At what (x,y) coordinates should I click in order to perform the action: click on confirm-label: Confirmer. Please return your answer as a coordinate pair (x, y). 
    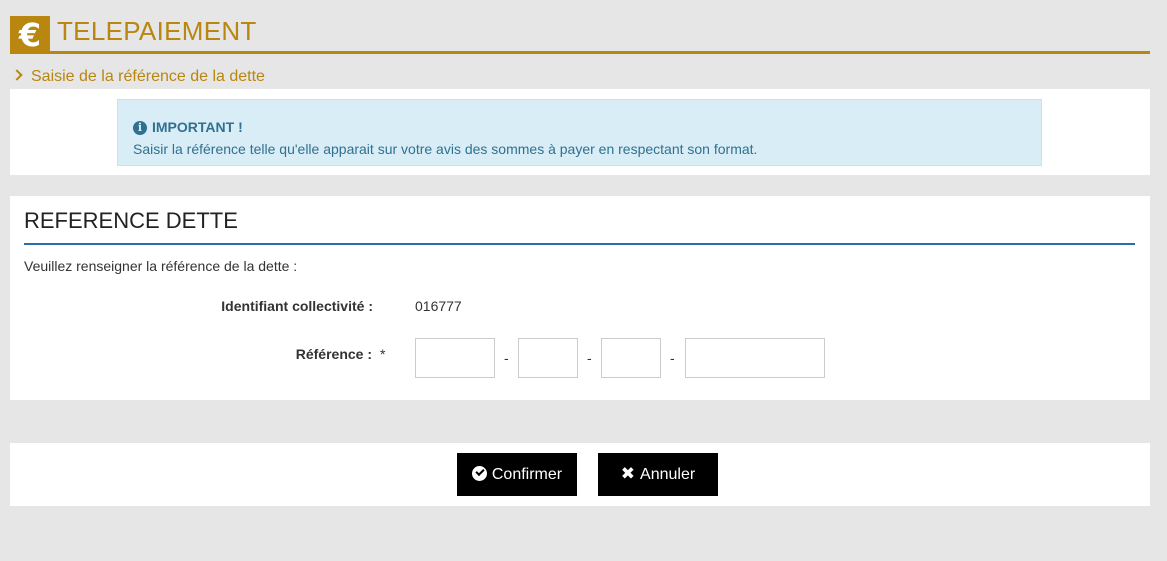
    Looking at the image, I should click on (527, 474).